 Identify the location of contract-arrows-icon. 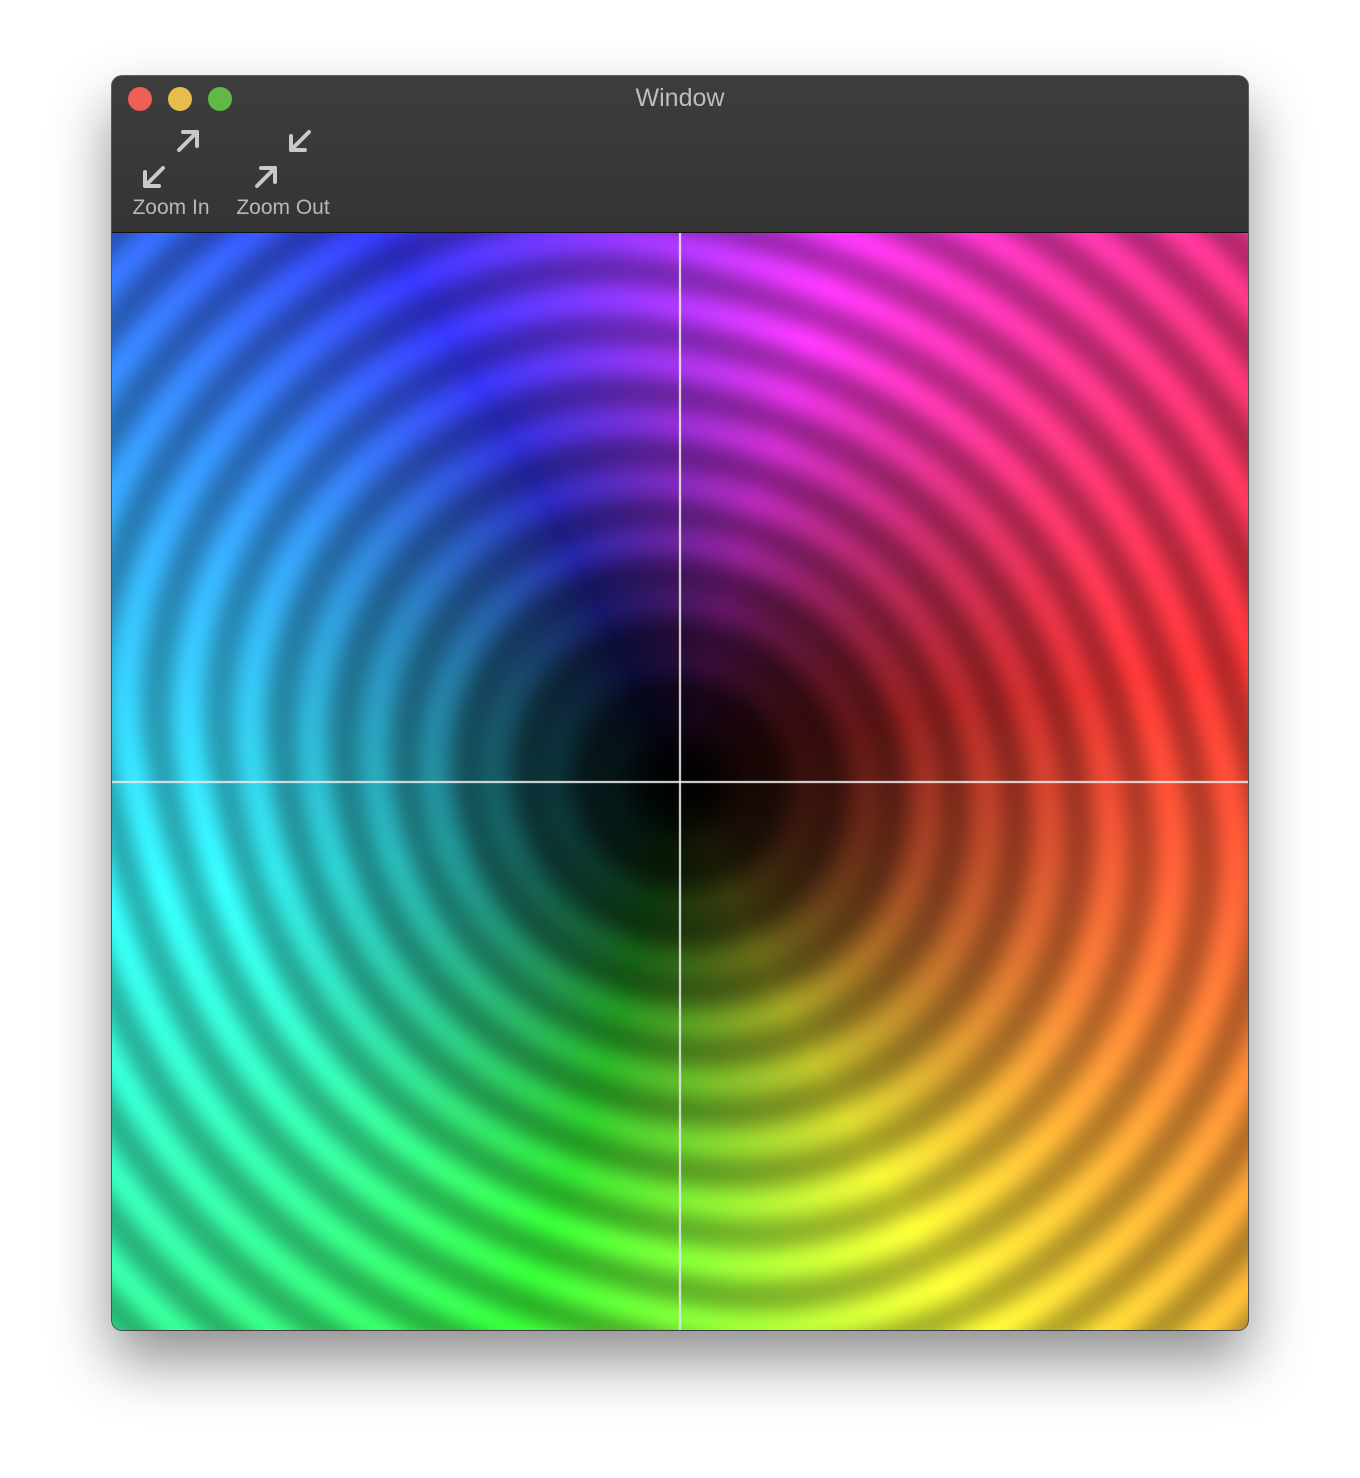
(283, 159).